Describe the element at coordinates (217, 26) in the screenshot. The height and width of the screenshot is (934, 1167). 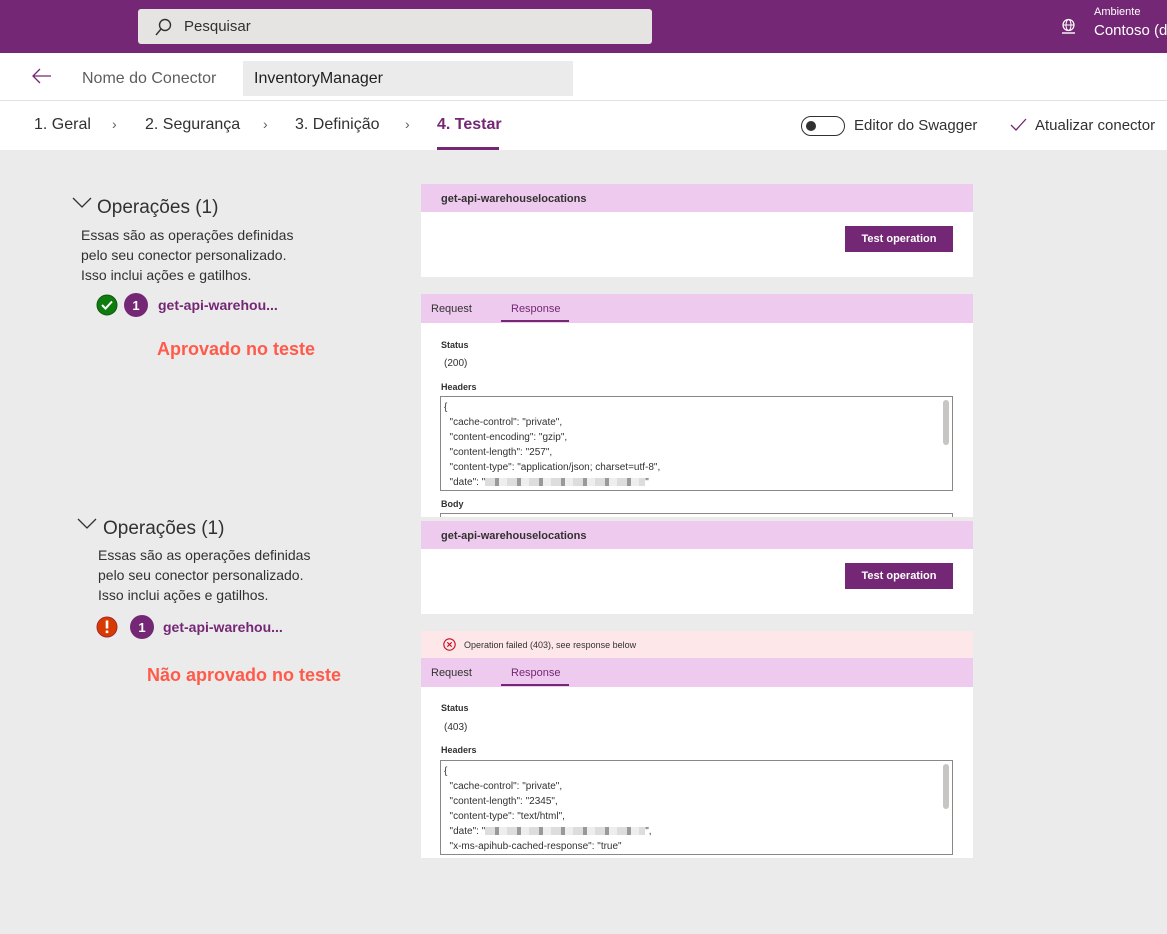
I see `search-placeholder: Pesquisar` at that location.